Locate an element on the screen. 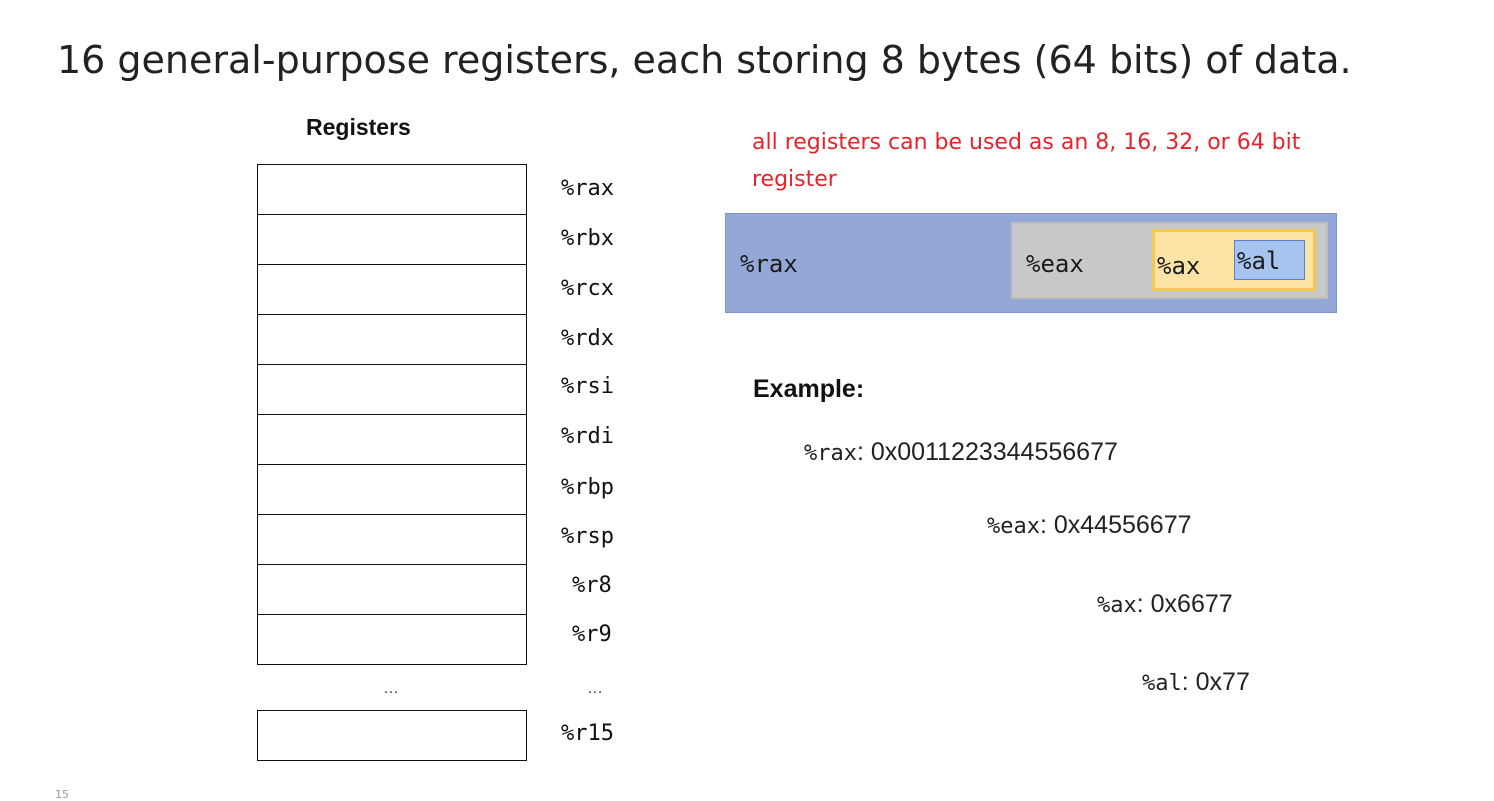 Image resolution: width=1494 pixels, height=801 pixels. example-line-al: %al: 0x77 is located at coordinates (1196, 682).